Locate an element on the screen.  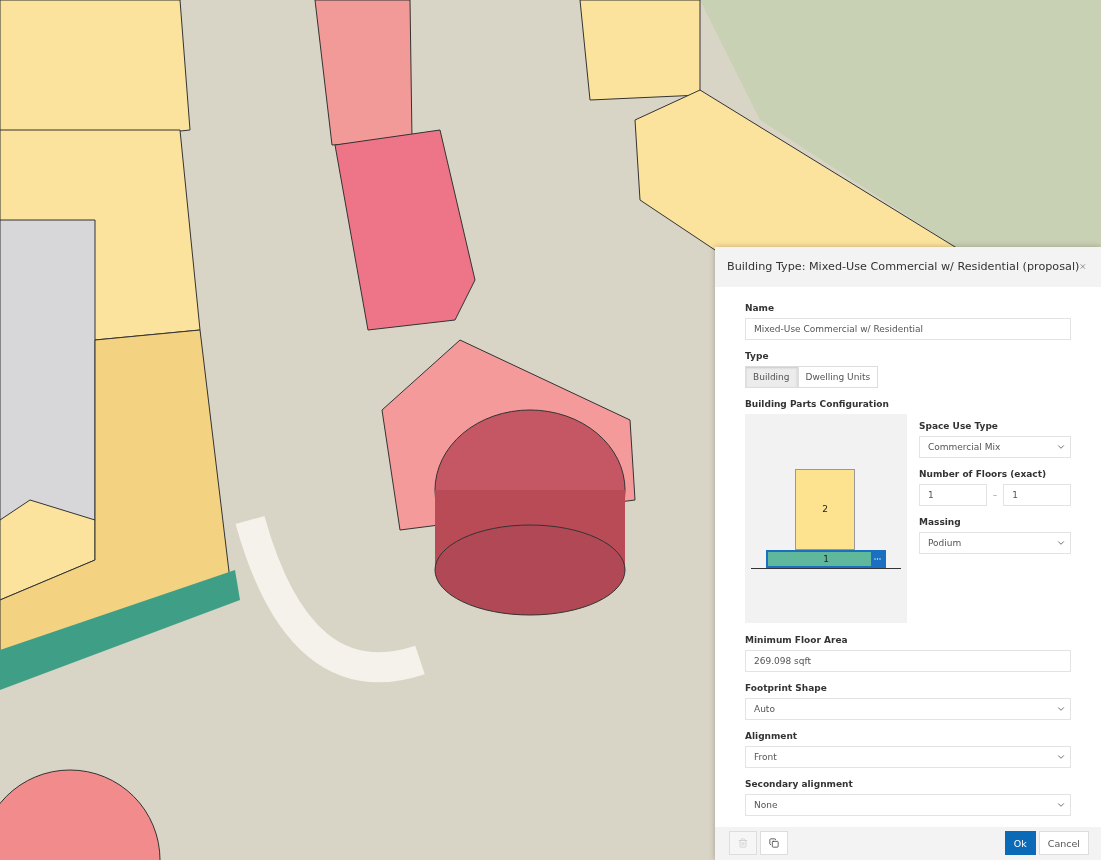
trash-icon is located at coordinates (743, 843).